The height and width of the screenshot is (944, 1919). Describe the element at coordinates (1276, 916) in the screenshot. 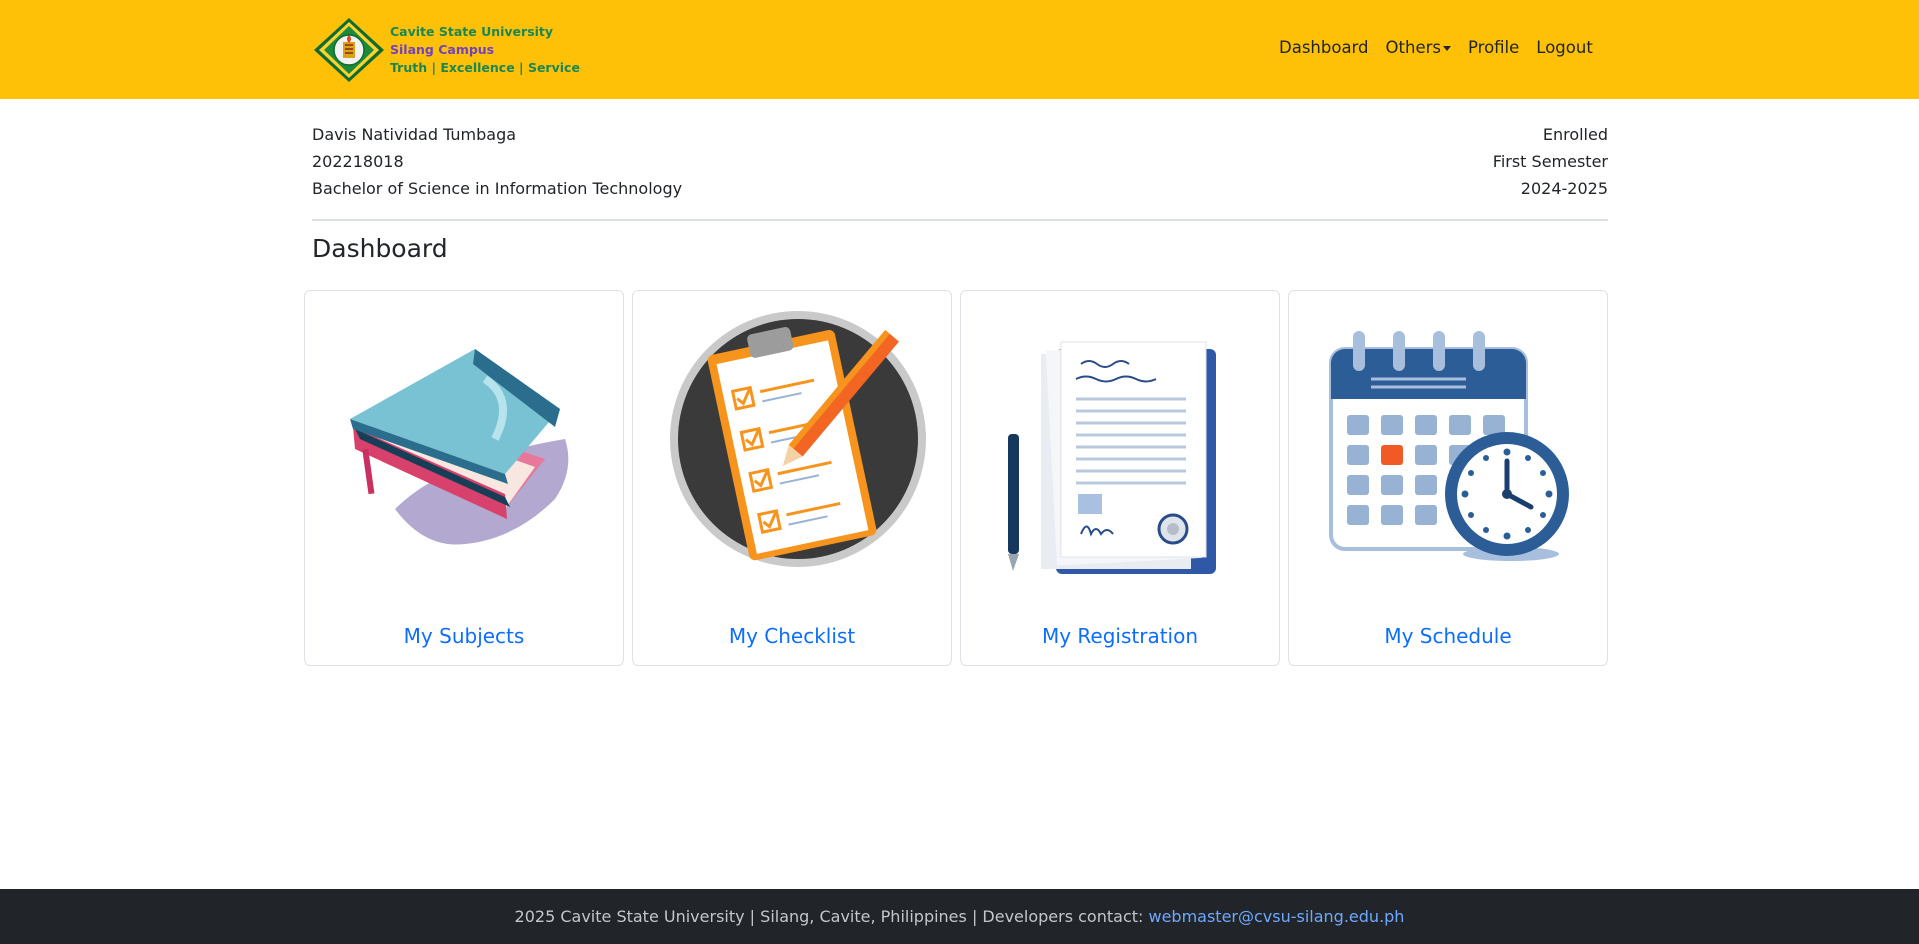

I see `developer-email-link: webmaster@cvsu-silang.edu.ph` at that location.